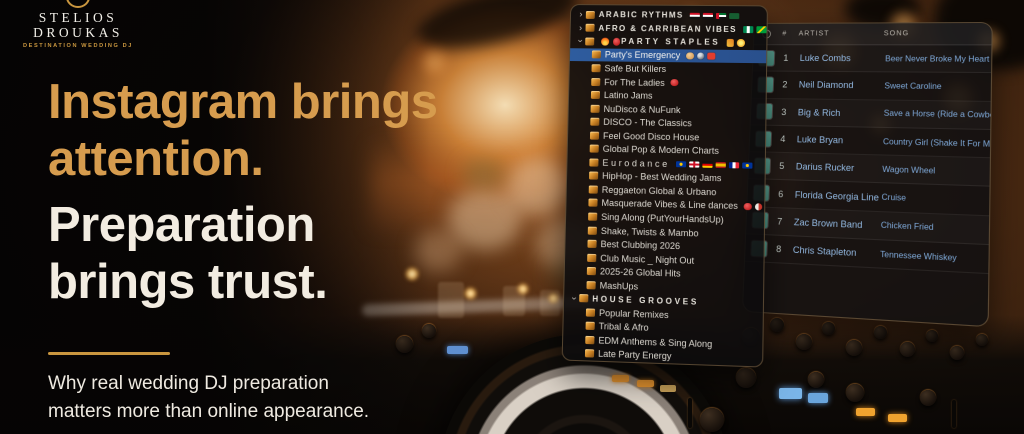 This screenshot has width=1024, height=434. What do you see at coordinates (605, 41) in the screenshot?
I see `emoji-fire-icon` at bounding box center [605, 41].